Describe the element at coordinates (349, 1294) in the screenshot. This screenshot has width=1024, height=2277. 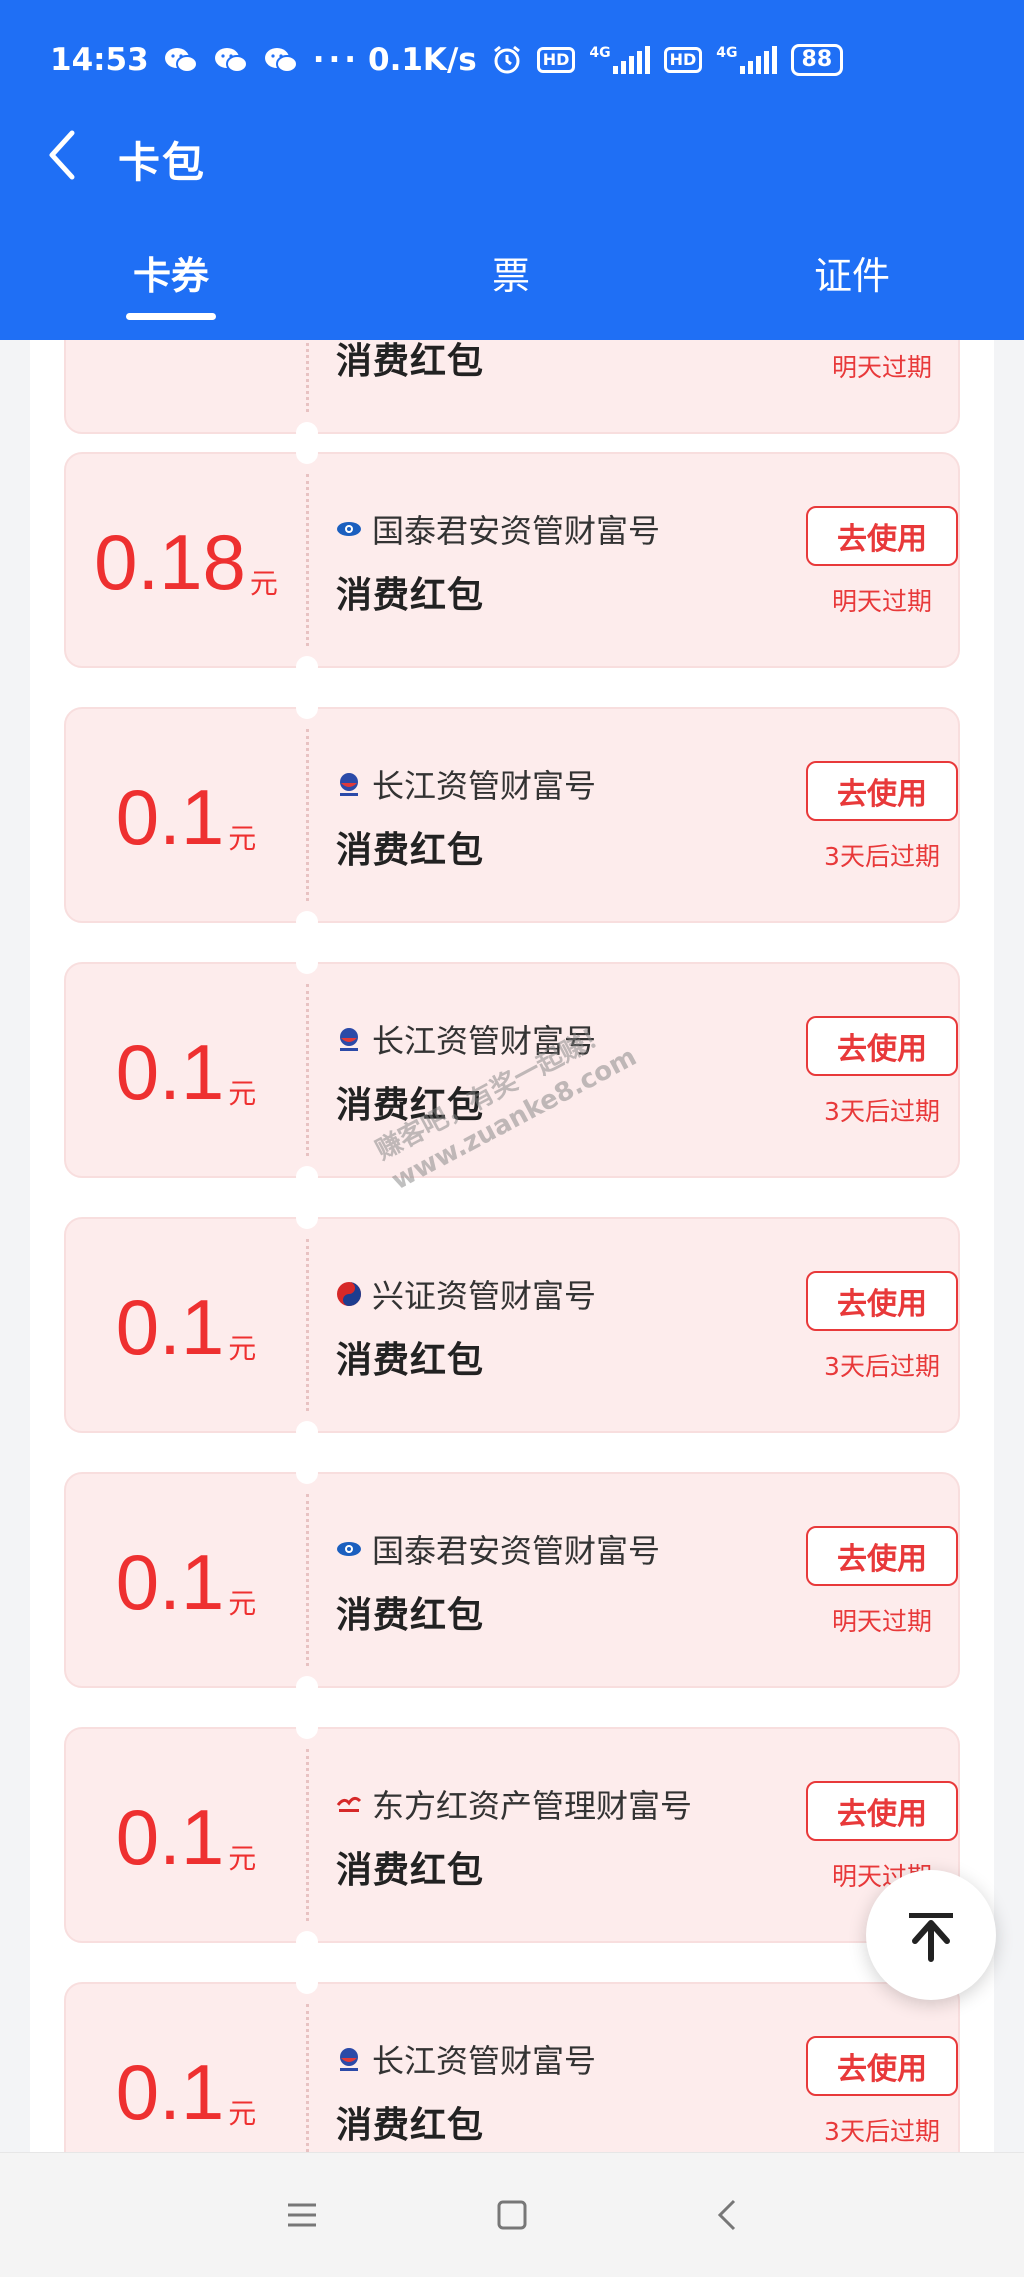
I see `xingzheng-logo-icon` at that location.